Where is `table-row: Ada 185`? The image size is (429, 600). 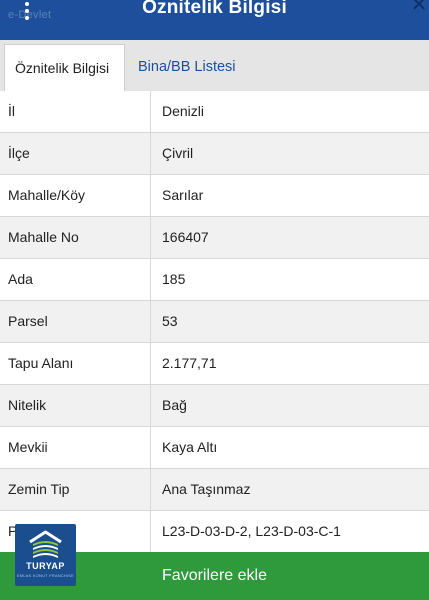
table-row: Ada 185 is located at coordinates (214, 280).